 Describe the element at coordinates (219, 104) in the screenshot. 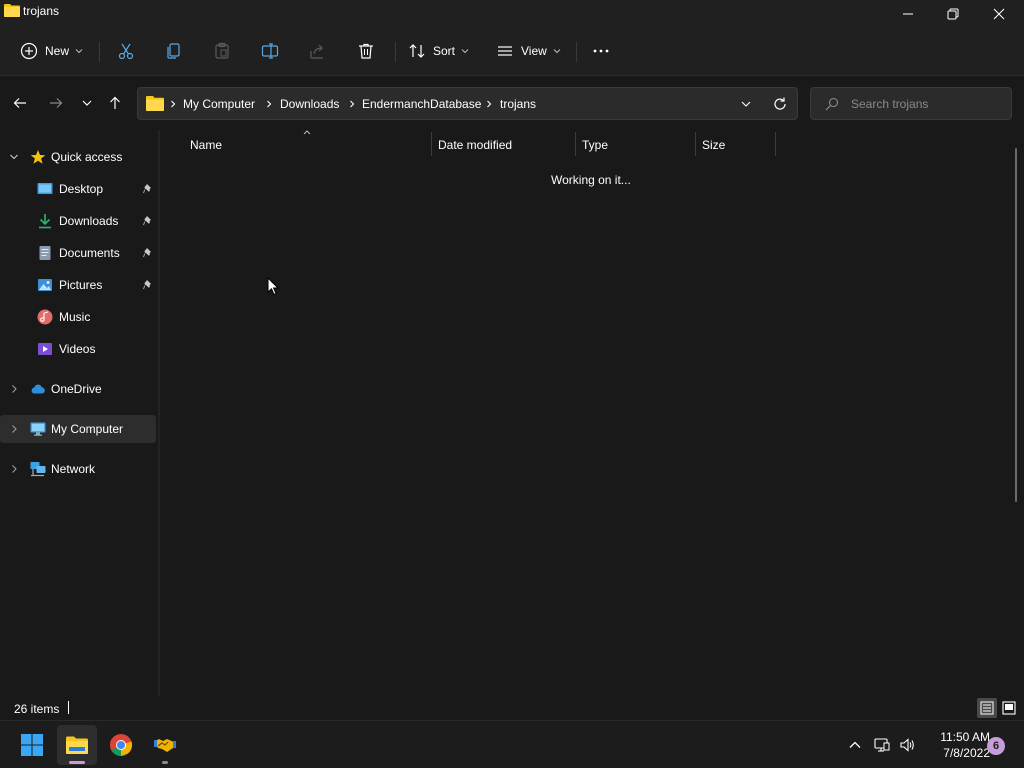

I see `breadcrumb-item: My Computer` at that location.